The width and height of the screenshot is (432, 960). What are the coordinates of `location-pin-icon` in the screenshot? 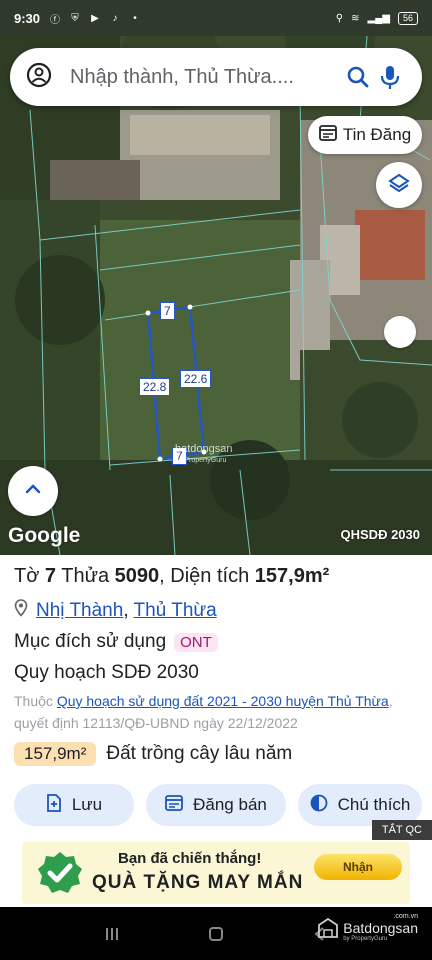 It's located at (21, 611).